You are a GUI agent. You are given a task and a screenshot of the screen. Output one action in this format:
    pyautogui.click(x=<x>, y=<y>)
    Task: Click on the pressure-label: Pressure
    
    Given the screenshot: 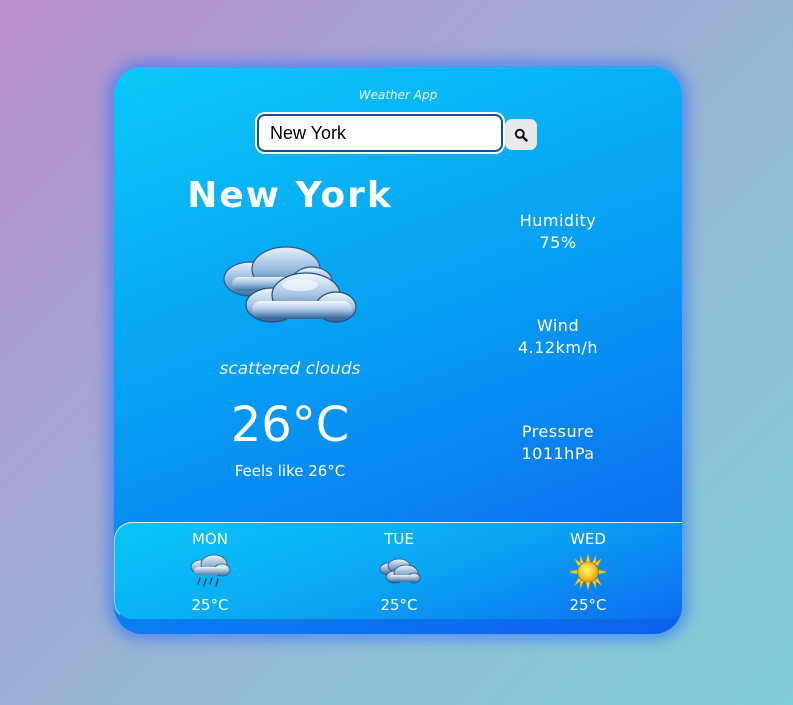 What is the action you would take?
    pyautogui.click(x=558, y=431)
    